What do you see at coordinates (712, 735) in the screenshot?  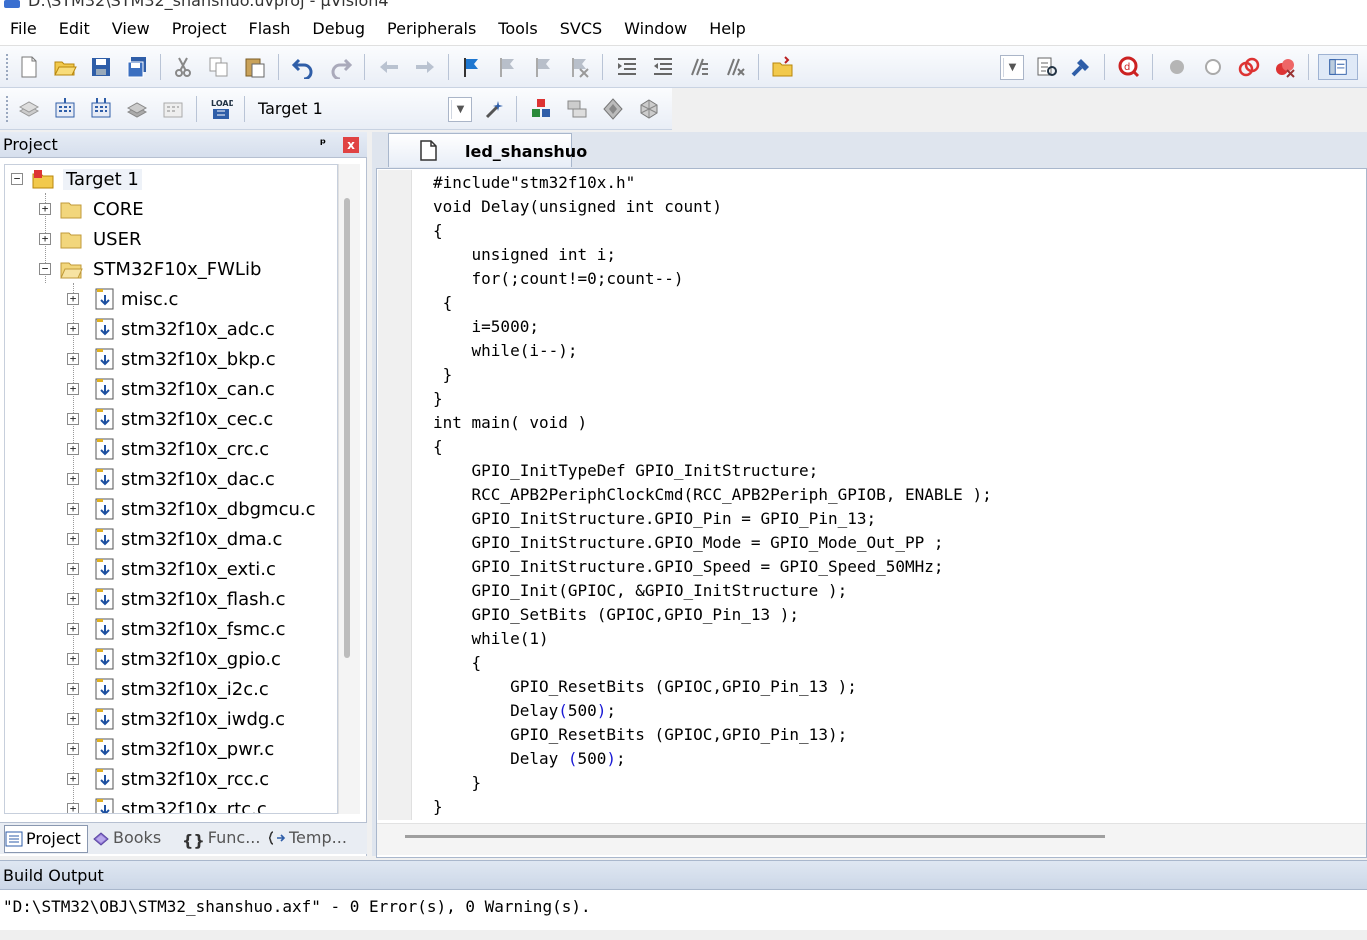 I see `code-line: GPIO_ResetBits (GPIOC,GPIO_Pin_13);` at bounding box center [712, 735].